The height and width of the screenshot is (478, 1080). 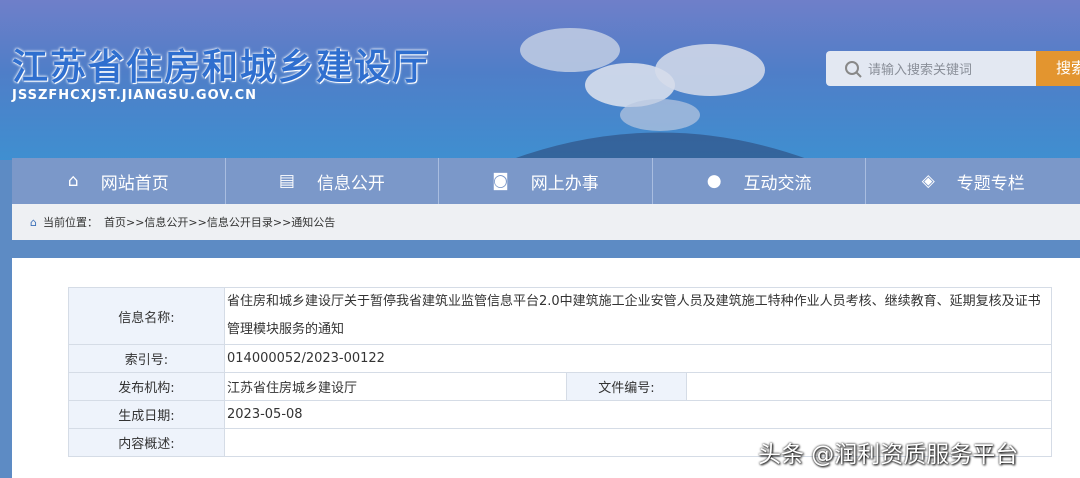 I want to click on org-label: 发布机构:, so click(x=146, y=386).